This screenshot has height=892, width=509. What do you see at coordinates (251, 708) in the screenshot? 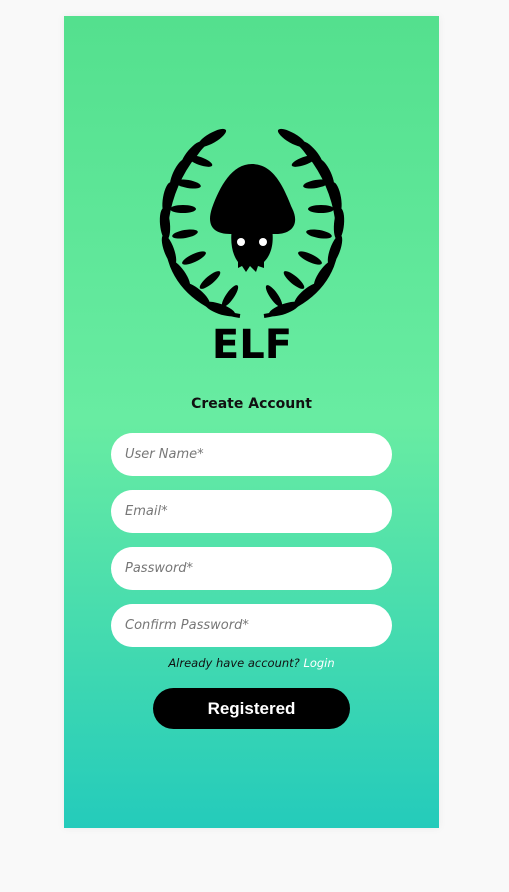
I see `register-button: Registered` at bounding box center [251, 708].